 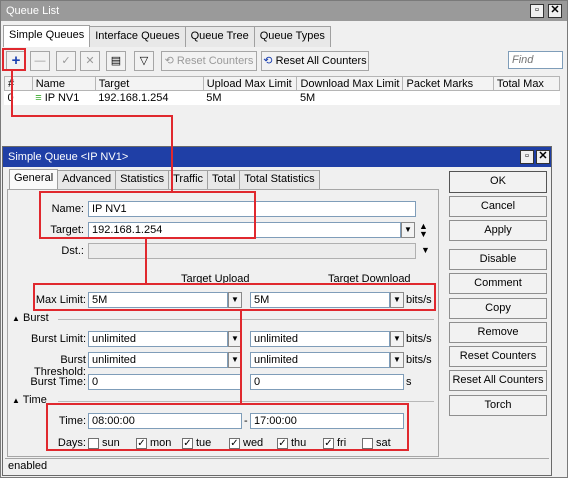 I want to click on dialog-titlebar: Simple Queue <IP NV1> ▫ ✕, so click(x=277, y=157).